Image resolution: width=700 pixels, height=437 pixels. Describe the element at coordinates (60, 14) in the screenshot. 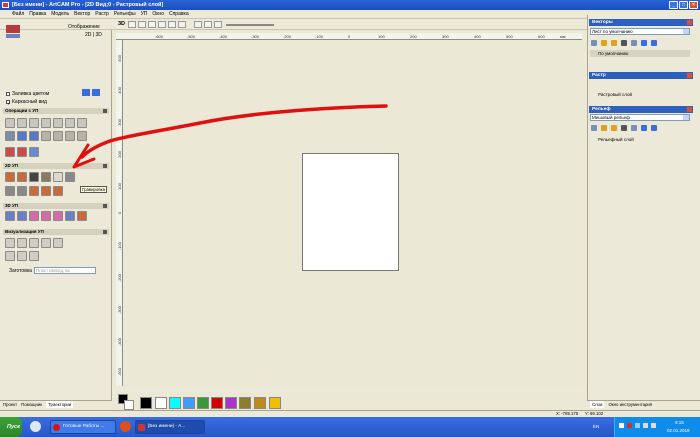

I see `menu-model: Модель` at that location.